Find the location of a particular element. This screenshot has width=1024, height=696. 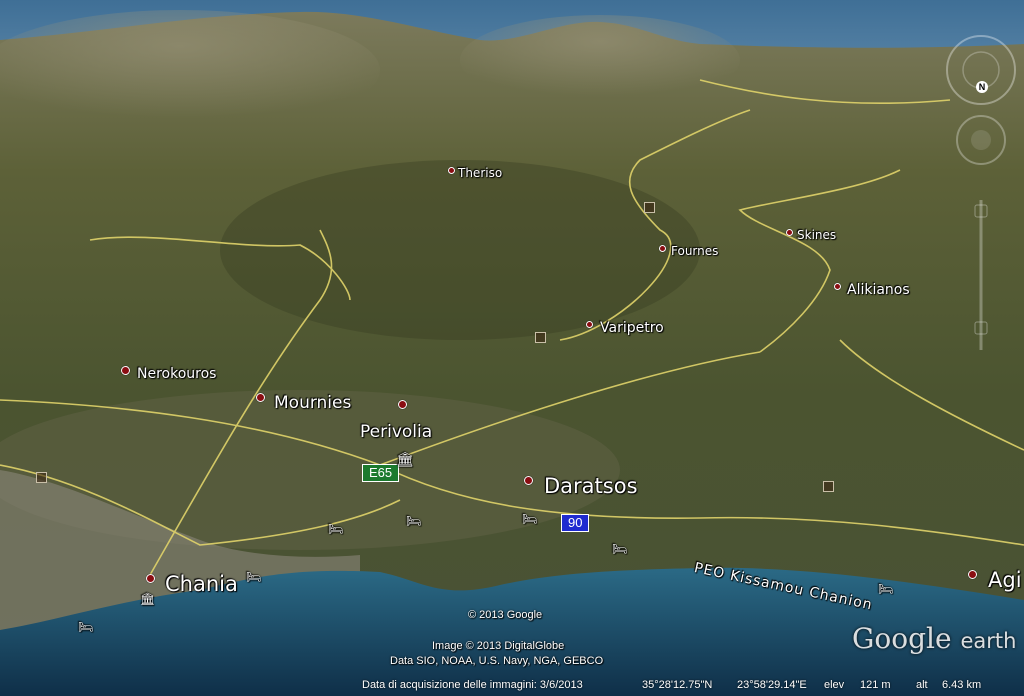

elevation-label: elev is located at coordinates (834, 685).